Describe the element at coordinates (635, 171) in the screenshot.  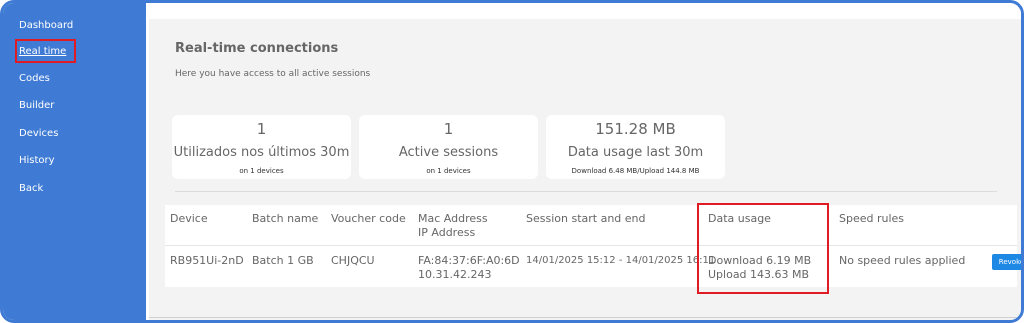
I see `stat-sub: Download 6.48 MB/Upload 144.8 MB` at that location.